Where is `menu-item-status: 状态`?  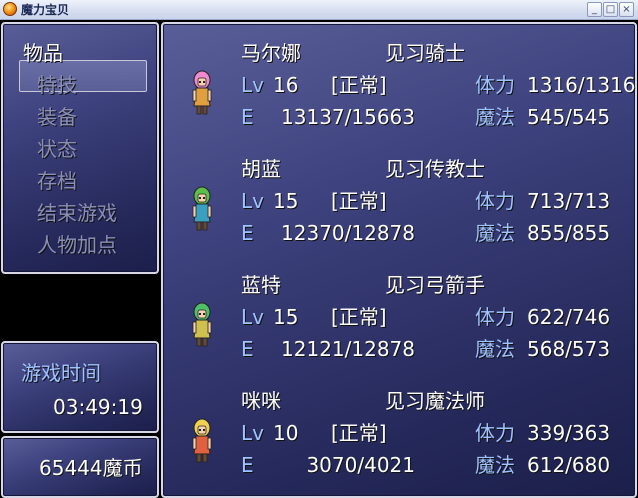
menu-item-status: 状态 is located at coordinates (57, 149).